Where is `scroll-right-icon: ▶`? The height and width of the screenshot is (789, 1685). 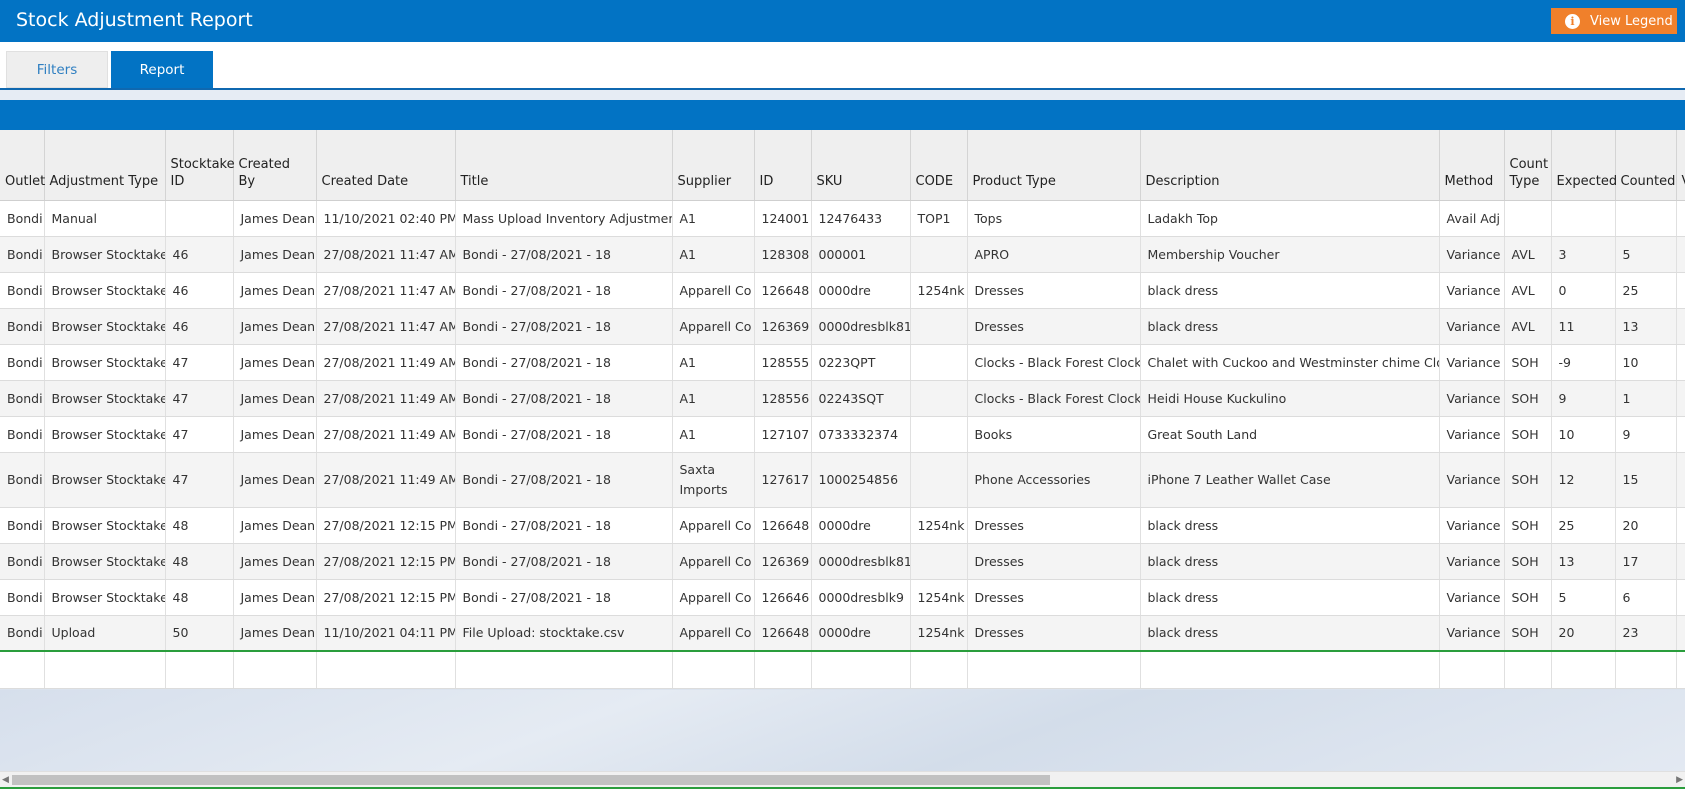 scroll-right-icon: ▶ is located at coordinates (1679, 780).